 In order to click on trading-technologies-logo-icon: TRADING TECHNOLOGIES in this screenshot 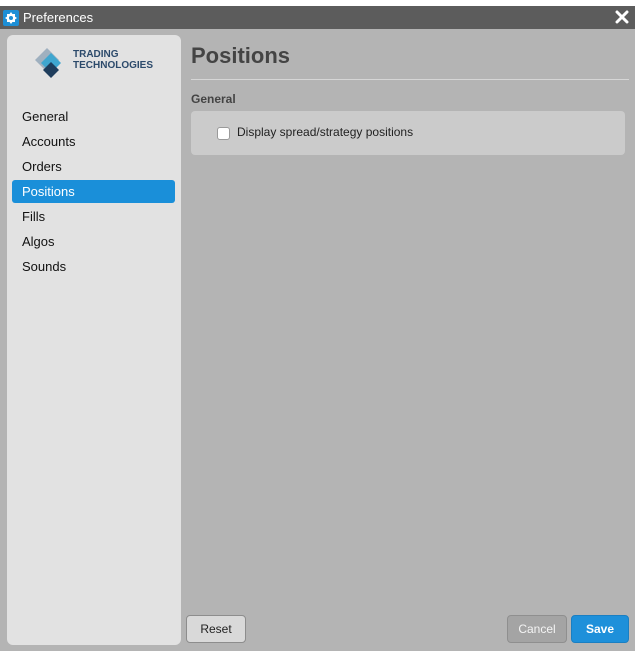, I will do `click(98, 62)`.